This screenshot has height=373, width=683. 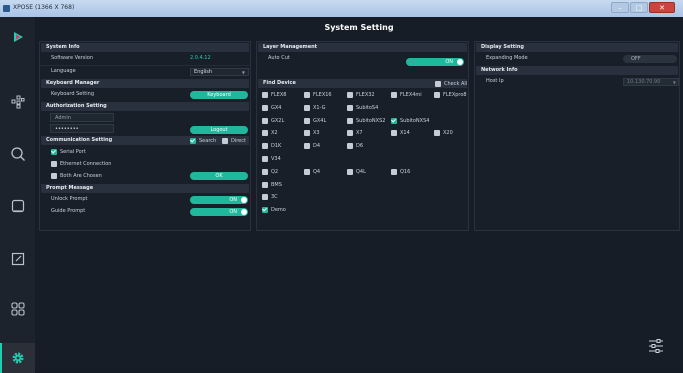 What do you see at coordinates (644, 82) in the screenshot?
I see `host-ip-value: 10.130.70.90` at bounding box center [644, 82].